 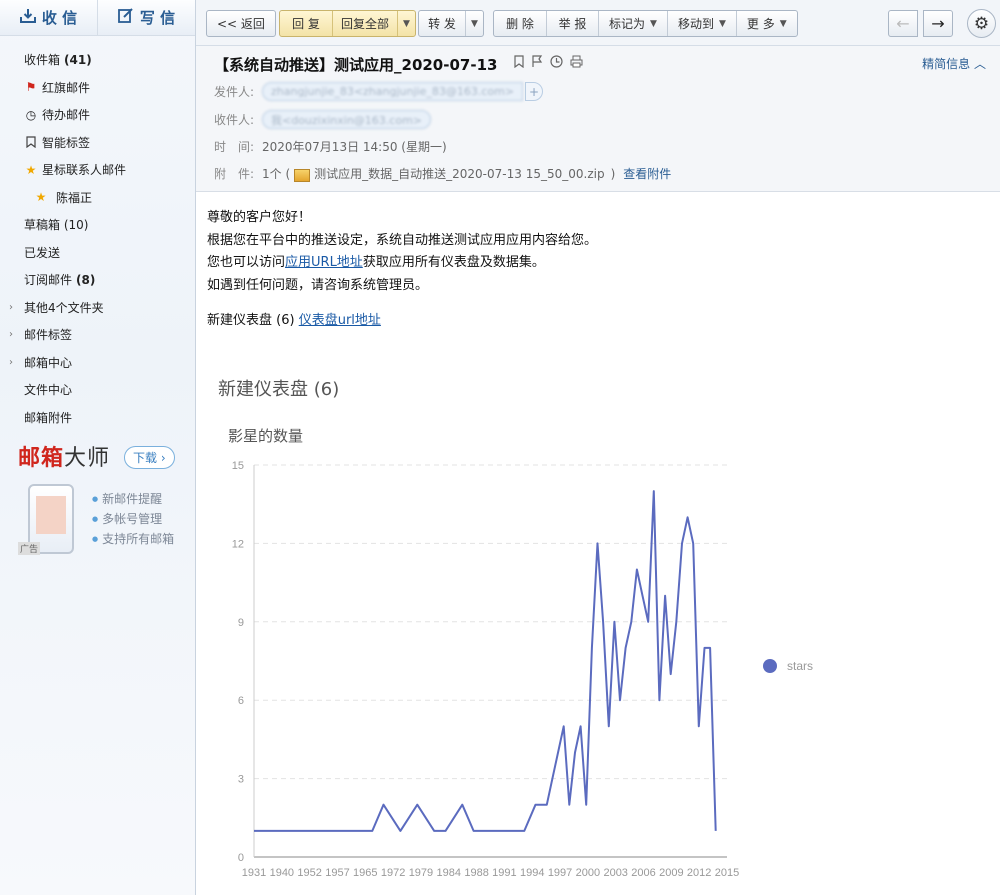 What do you see at coordinates (48, 335) in the screenshot?
I see `folder-label: 邮件标签` at bounding box center [48, 335].